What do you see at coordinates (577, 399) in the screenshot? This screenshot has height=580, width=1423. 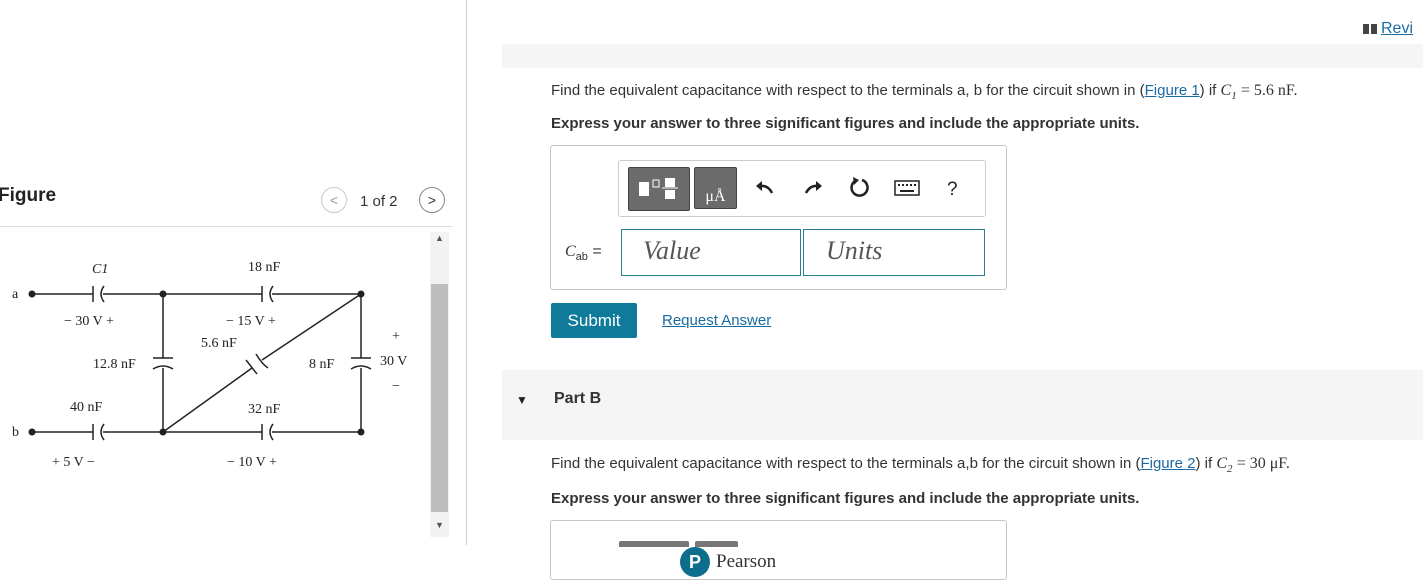 I see `part-b-label: Part B` at bounding box center [577, 399].